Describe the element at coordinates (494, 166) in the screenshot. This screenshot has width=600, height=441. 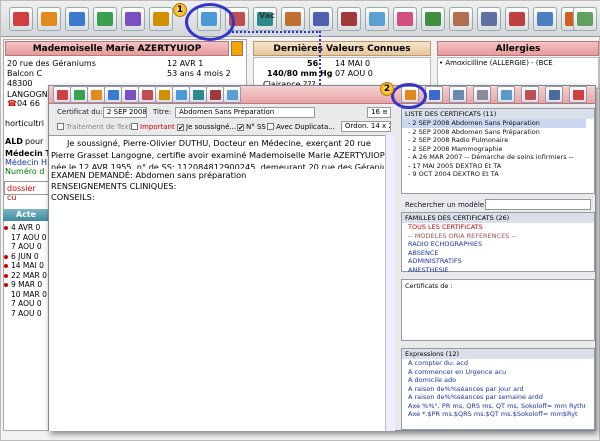
I see `cert-list-row: - 17 MAI 2005 DEXTRO Et TA` at that location.